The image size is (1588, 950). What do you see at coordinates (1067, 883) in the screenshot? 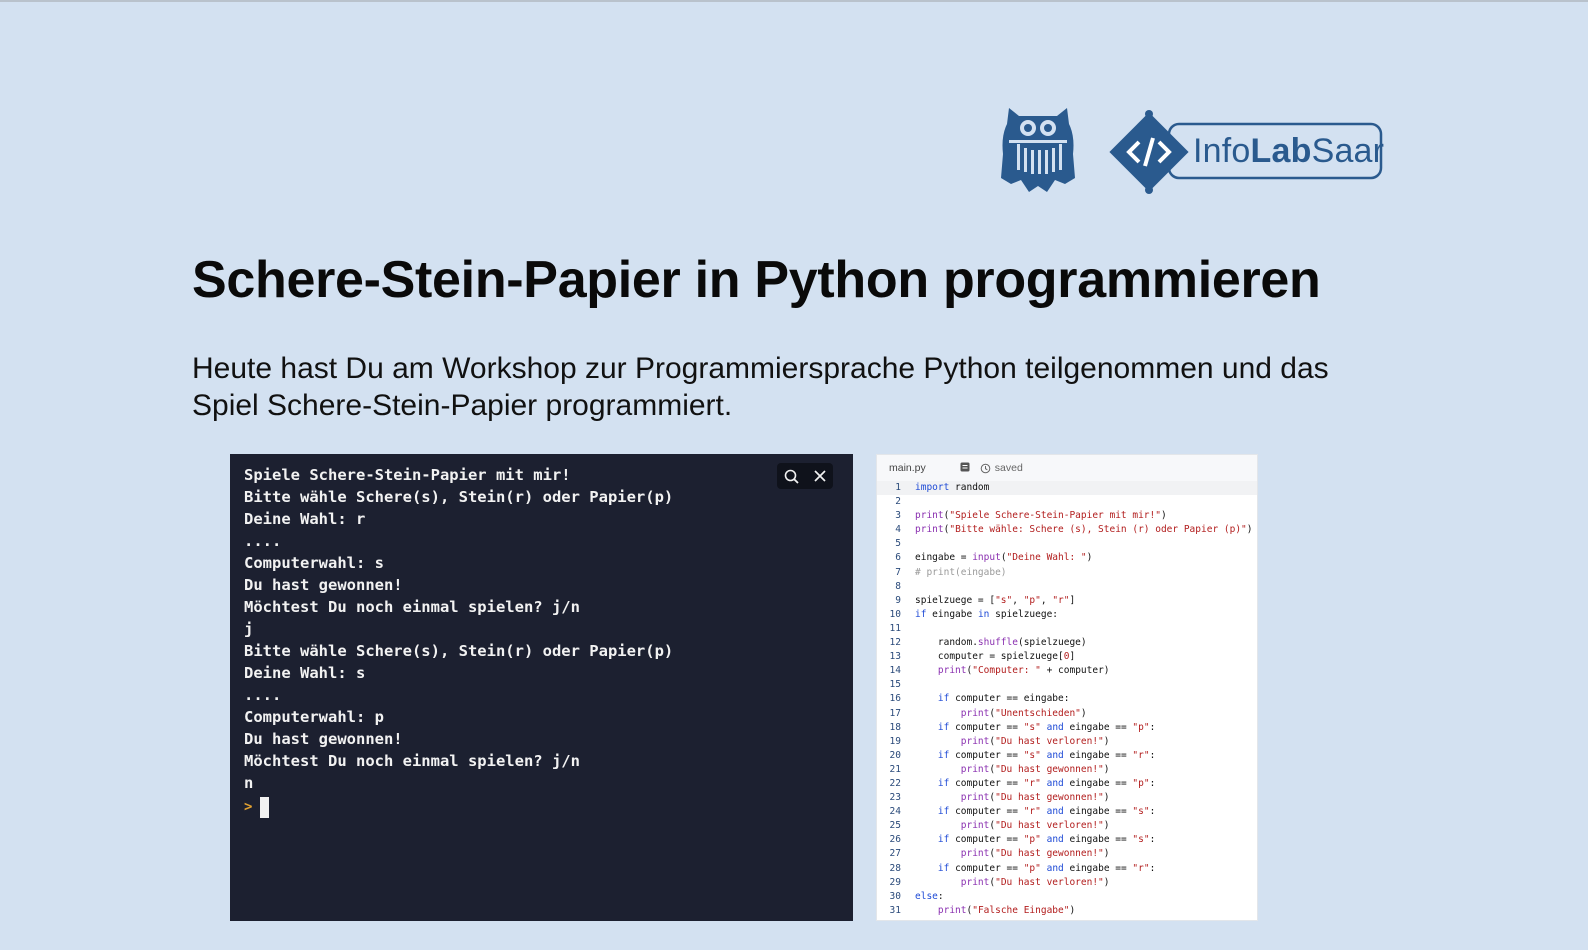
I see `code-line: 29 print("Du hast verloren!")` at bounding box center [1067, 883].